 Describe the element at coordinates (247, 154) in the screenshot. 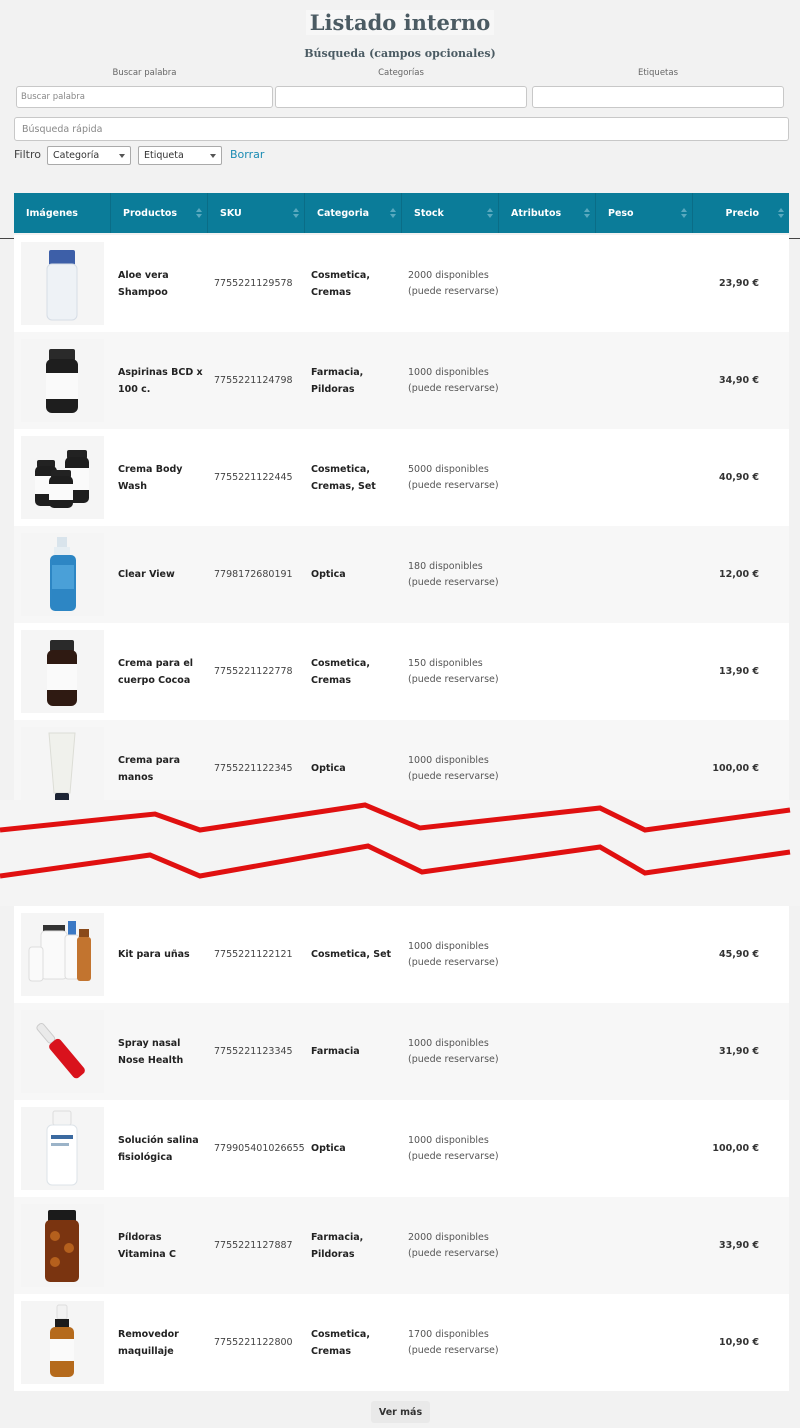

I see `clear-filters-link: Borrar` at that location.